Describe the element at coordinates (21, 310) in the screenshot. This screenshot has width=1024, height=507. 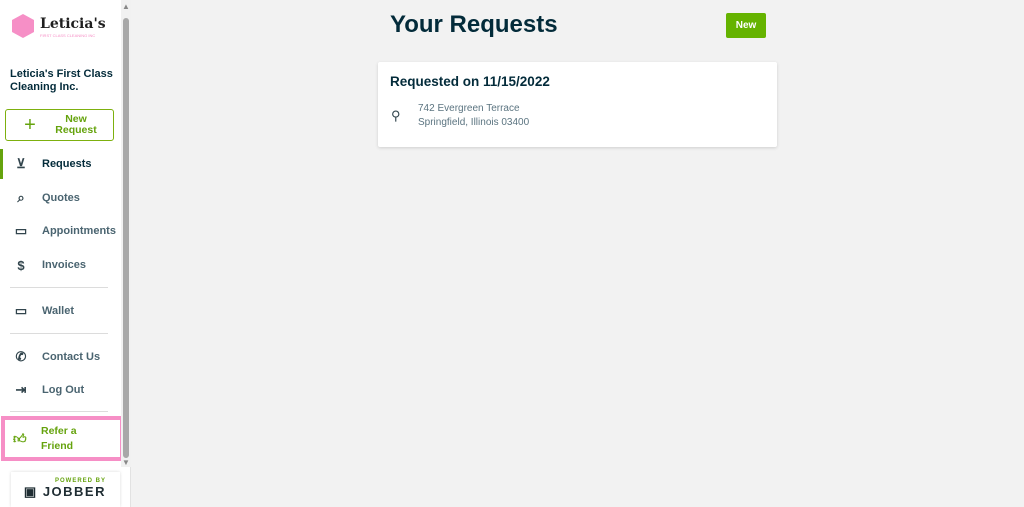
I see `wallet-icon: ▭` at that location.